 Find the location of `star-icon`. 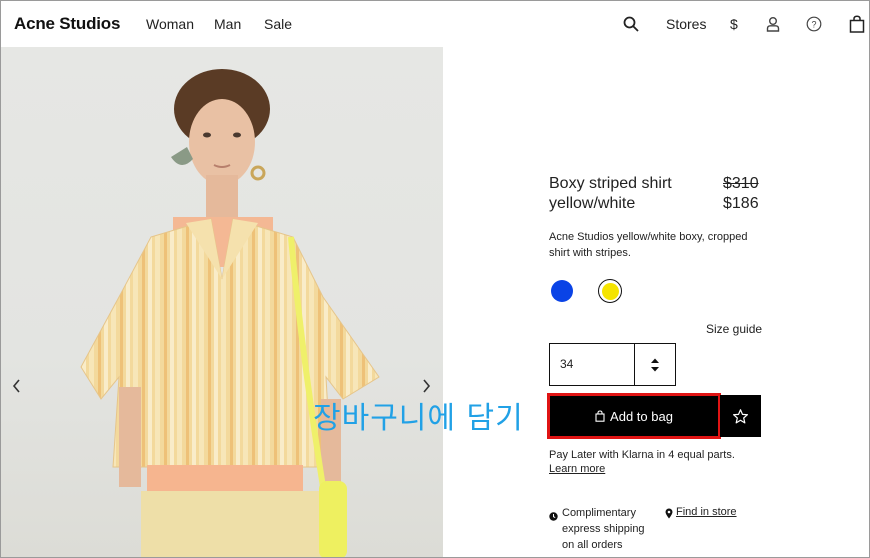

star-icon is located at coordinates (740, 415).